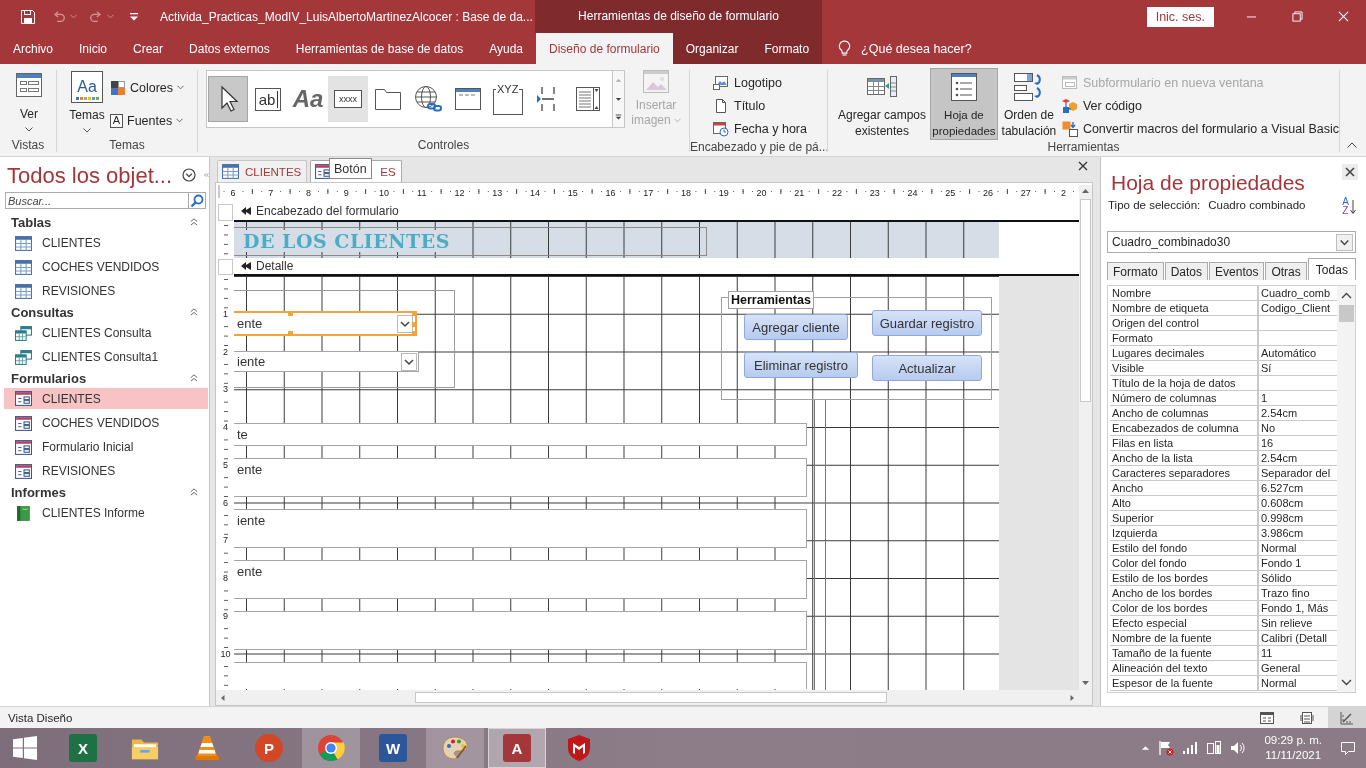  I want to click on property-value-field: Sin relieve, so click(1298, 623).